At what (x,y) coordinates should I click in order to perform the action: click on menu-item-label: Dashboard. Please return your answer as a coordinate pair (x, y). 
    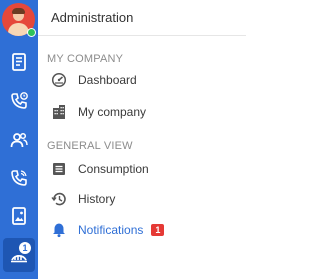
    Looking at the image, I should click on (107, 80).